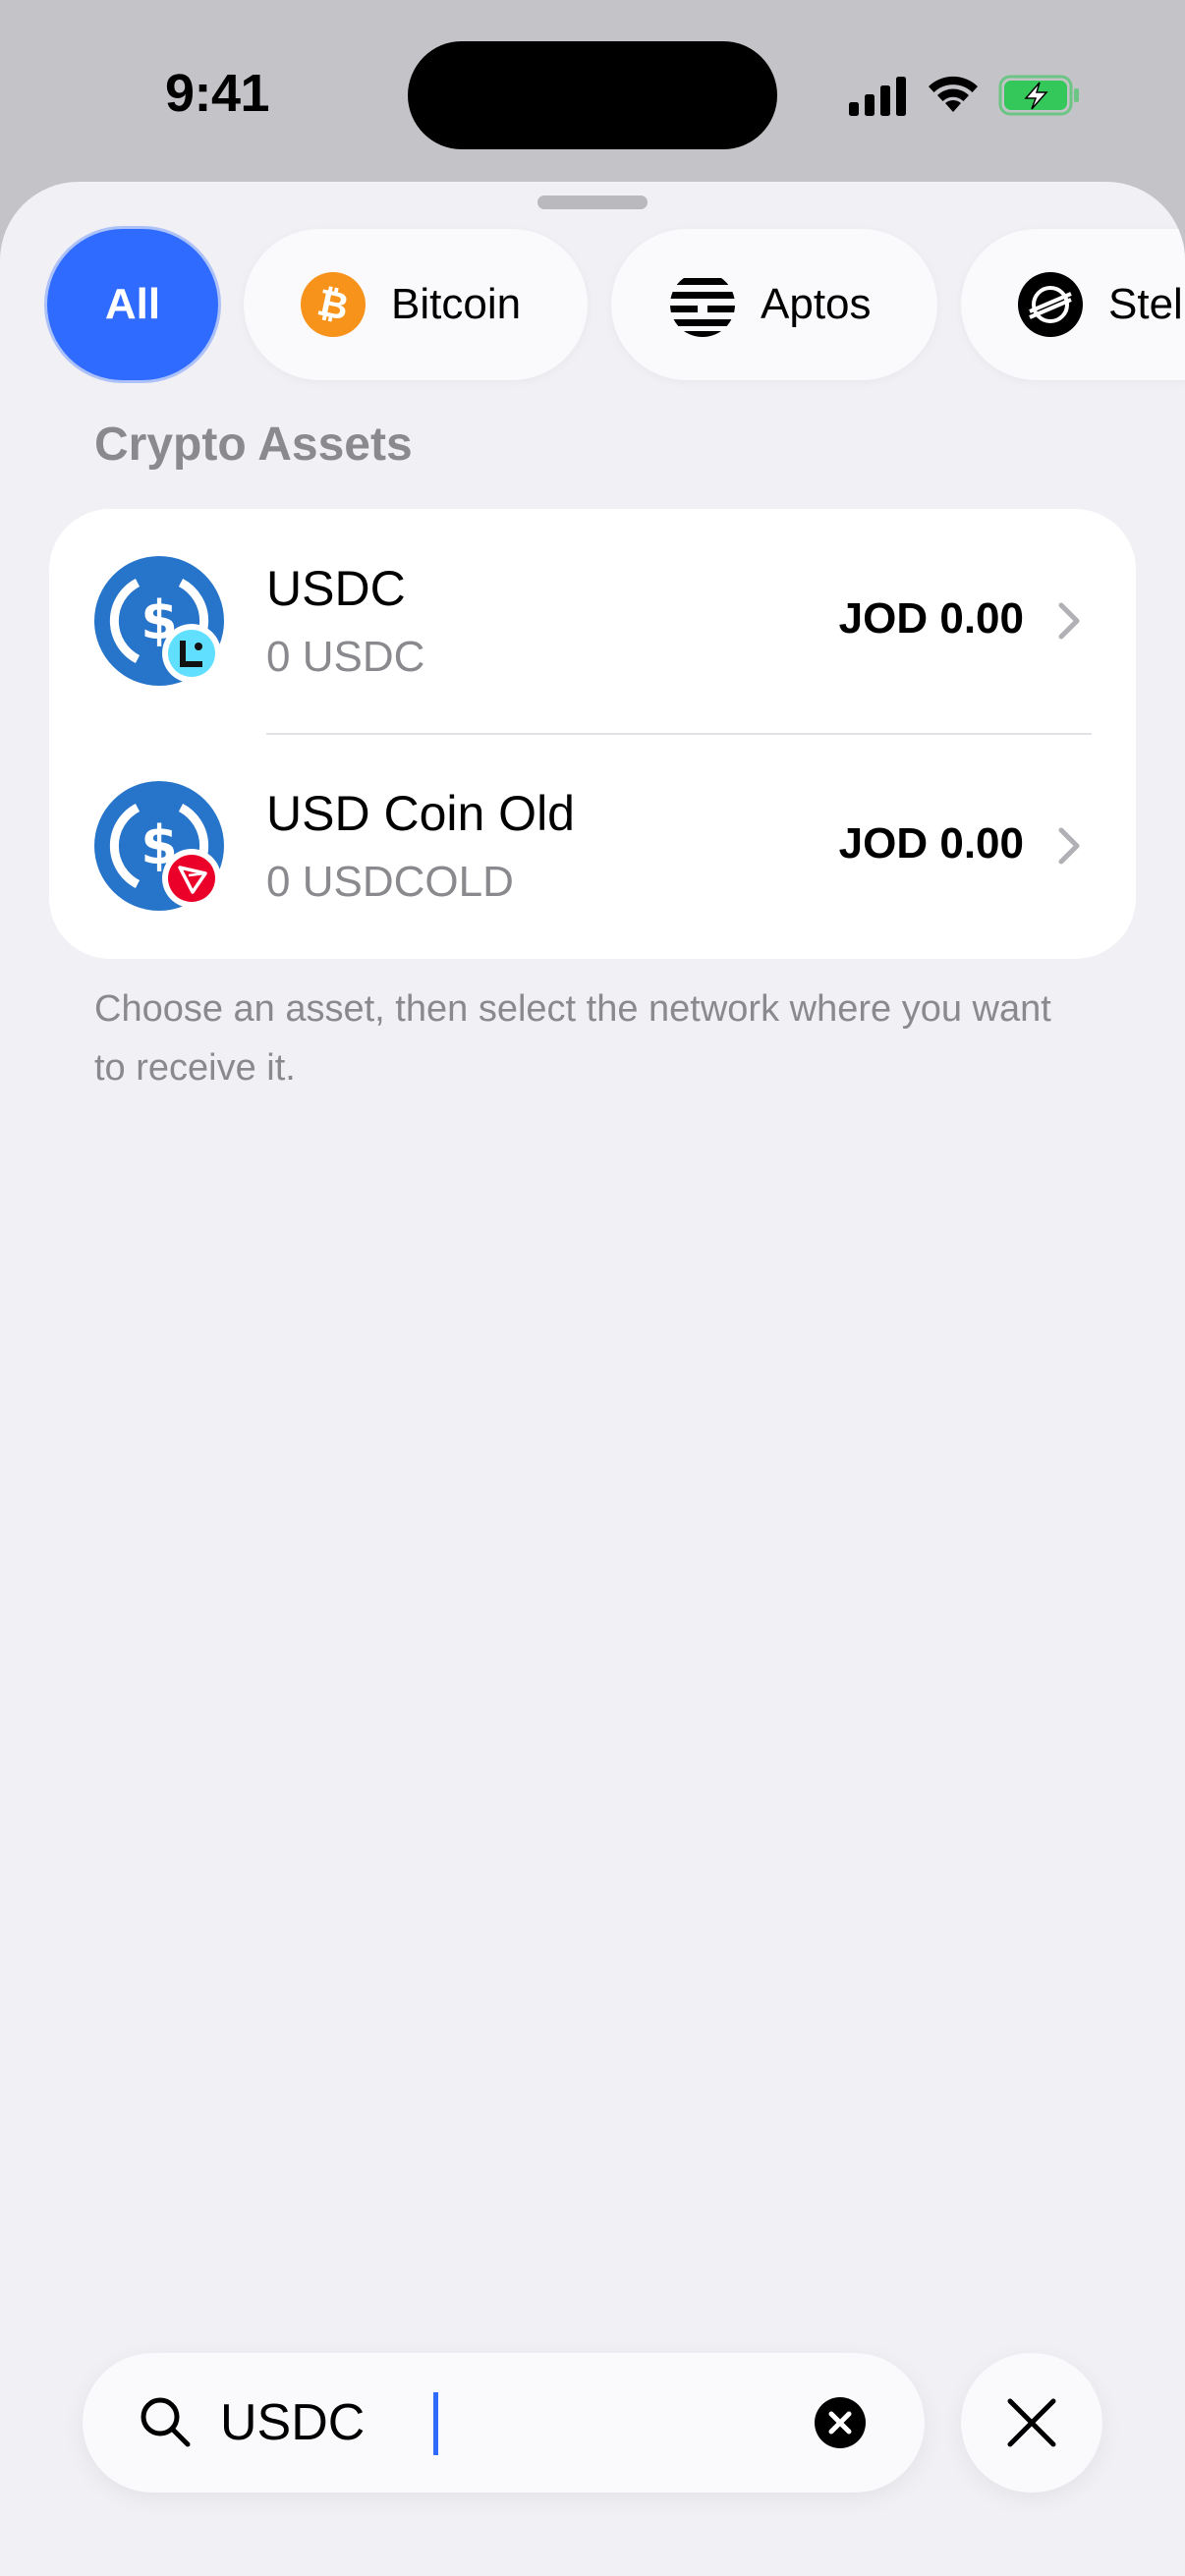 The image size is (1185, 2576). Describe the element at coordinates (436, 2423) in the screenshot. I see `text-cursor` at that location.